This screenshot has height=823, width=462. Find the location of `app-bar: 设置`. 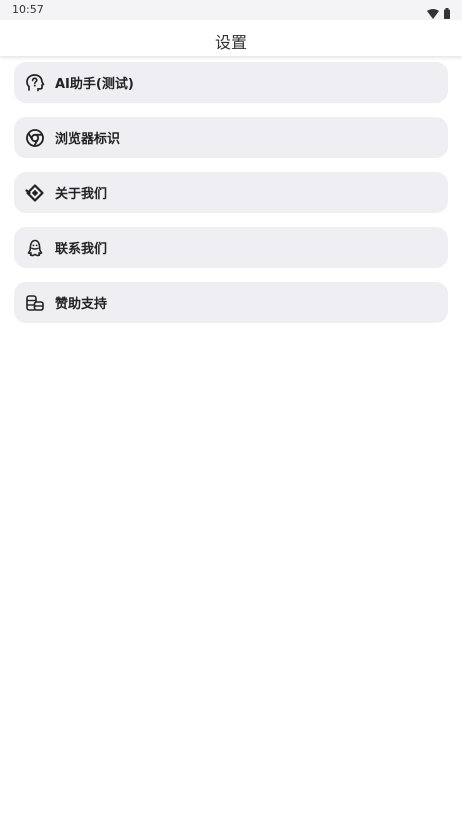

app-bar: 设置 is located at coordinates (231, 38).